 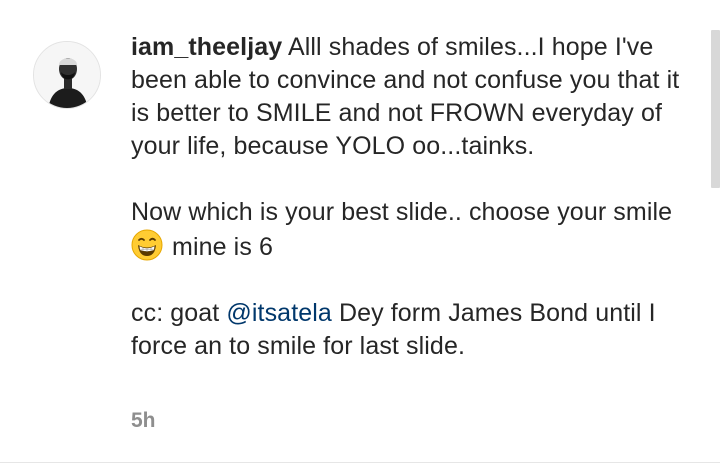 I want to click on profile-photo-icon, so click(x=67, y=75).